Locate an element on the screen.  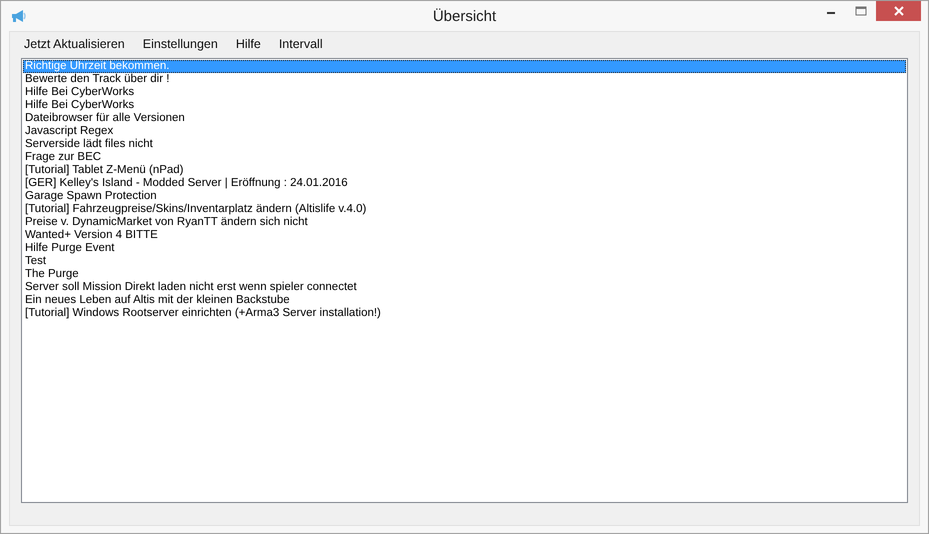
list-item: Bewerte den Track über dir ! is located at coordinates (464, 79).